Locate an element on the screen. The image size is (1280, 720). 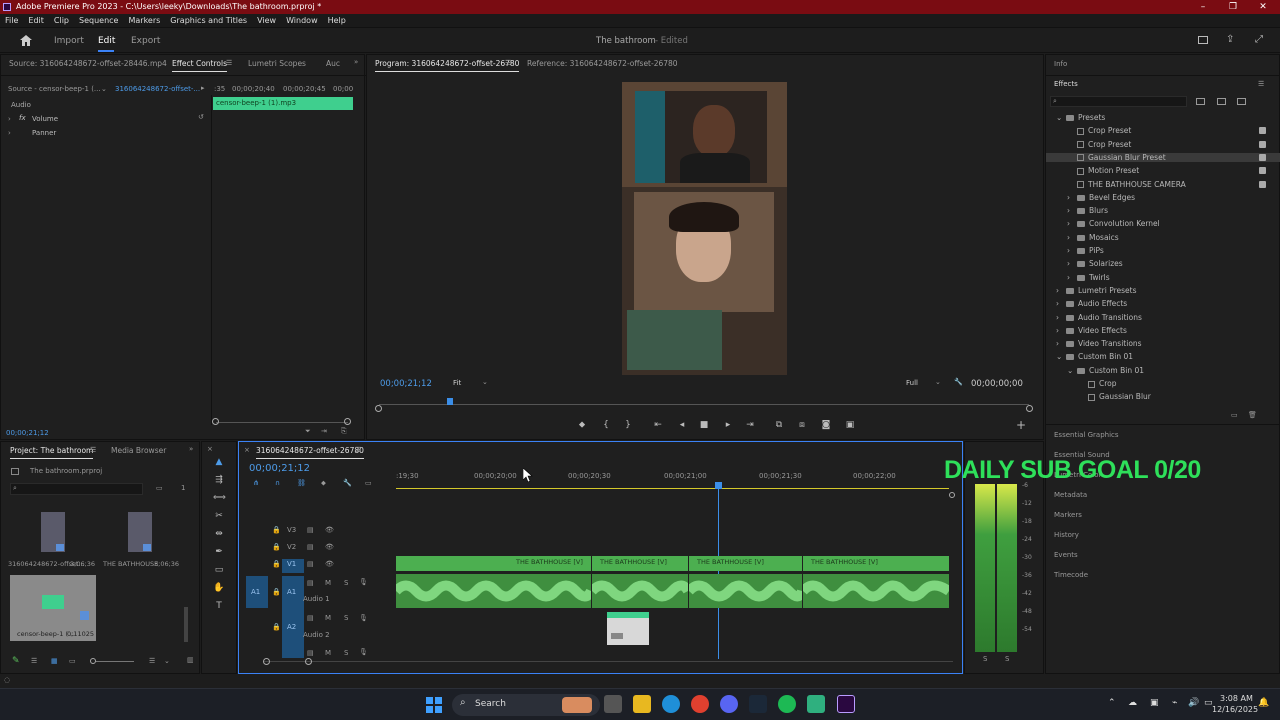
effect-panner: Panner is located at coordinates (44, 133).